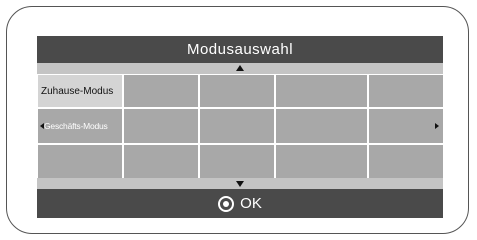 Image resolution: width=477 pixels, height=240 pixels. I want to click on mode-cell-home: Zuhause-Modus, so click(80, 91).